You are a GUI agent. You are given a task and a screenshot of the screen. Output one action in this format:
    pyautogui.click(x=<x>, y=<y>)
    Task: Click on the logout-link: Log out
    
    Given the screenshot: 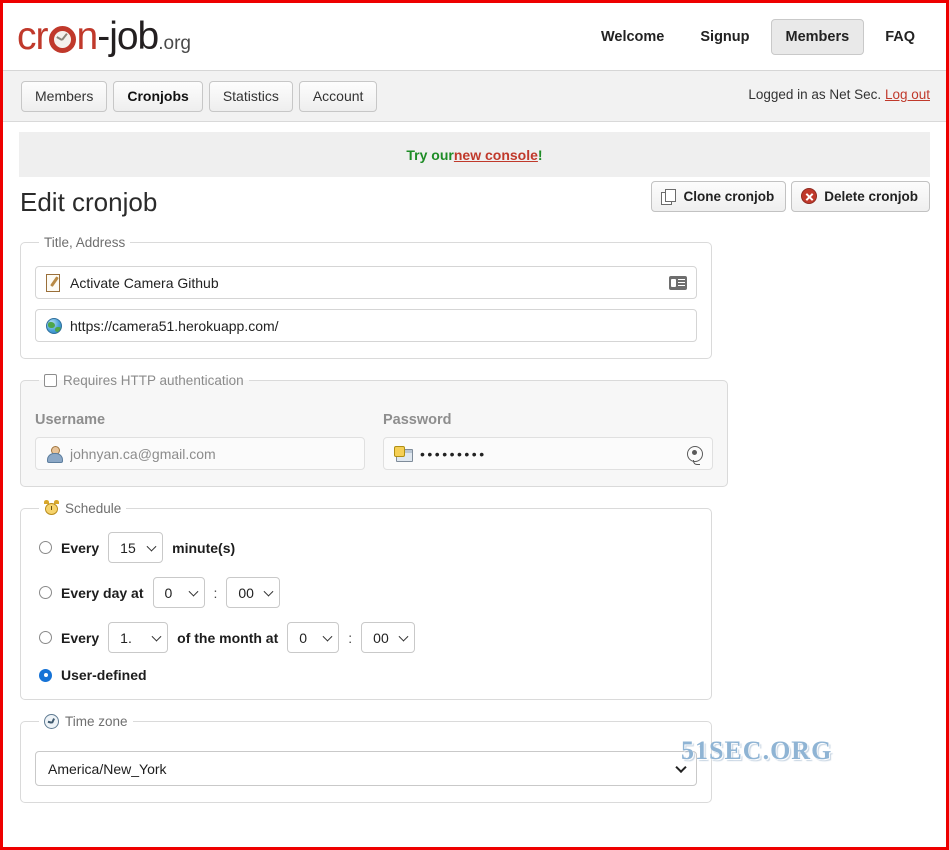 What is the action you would take?
    pyautogui.click(x=907, y=94)
    